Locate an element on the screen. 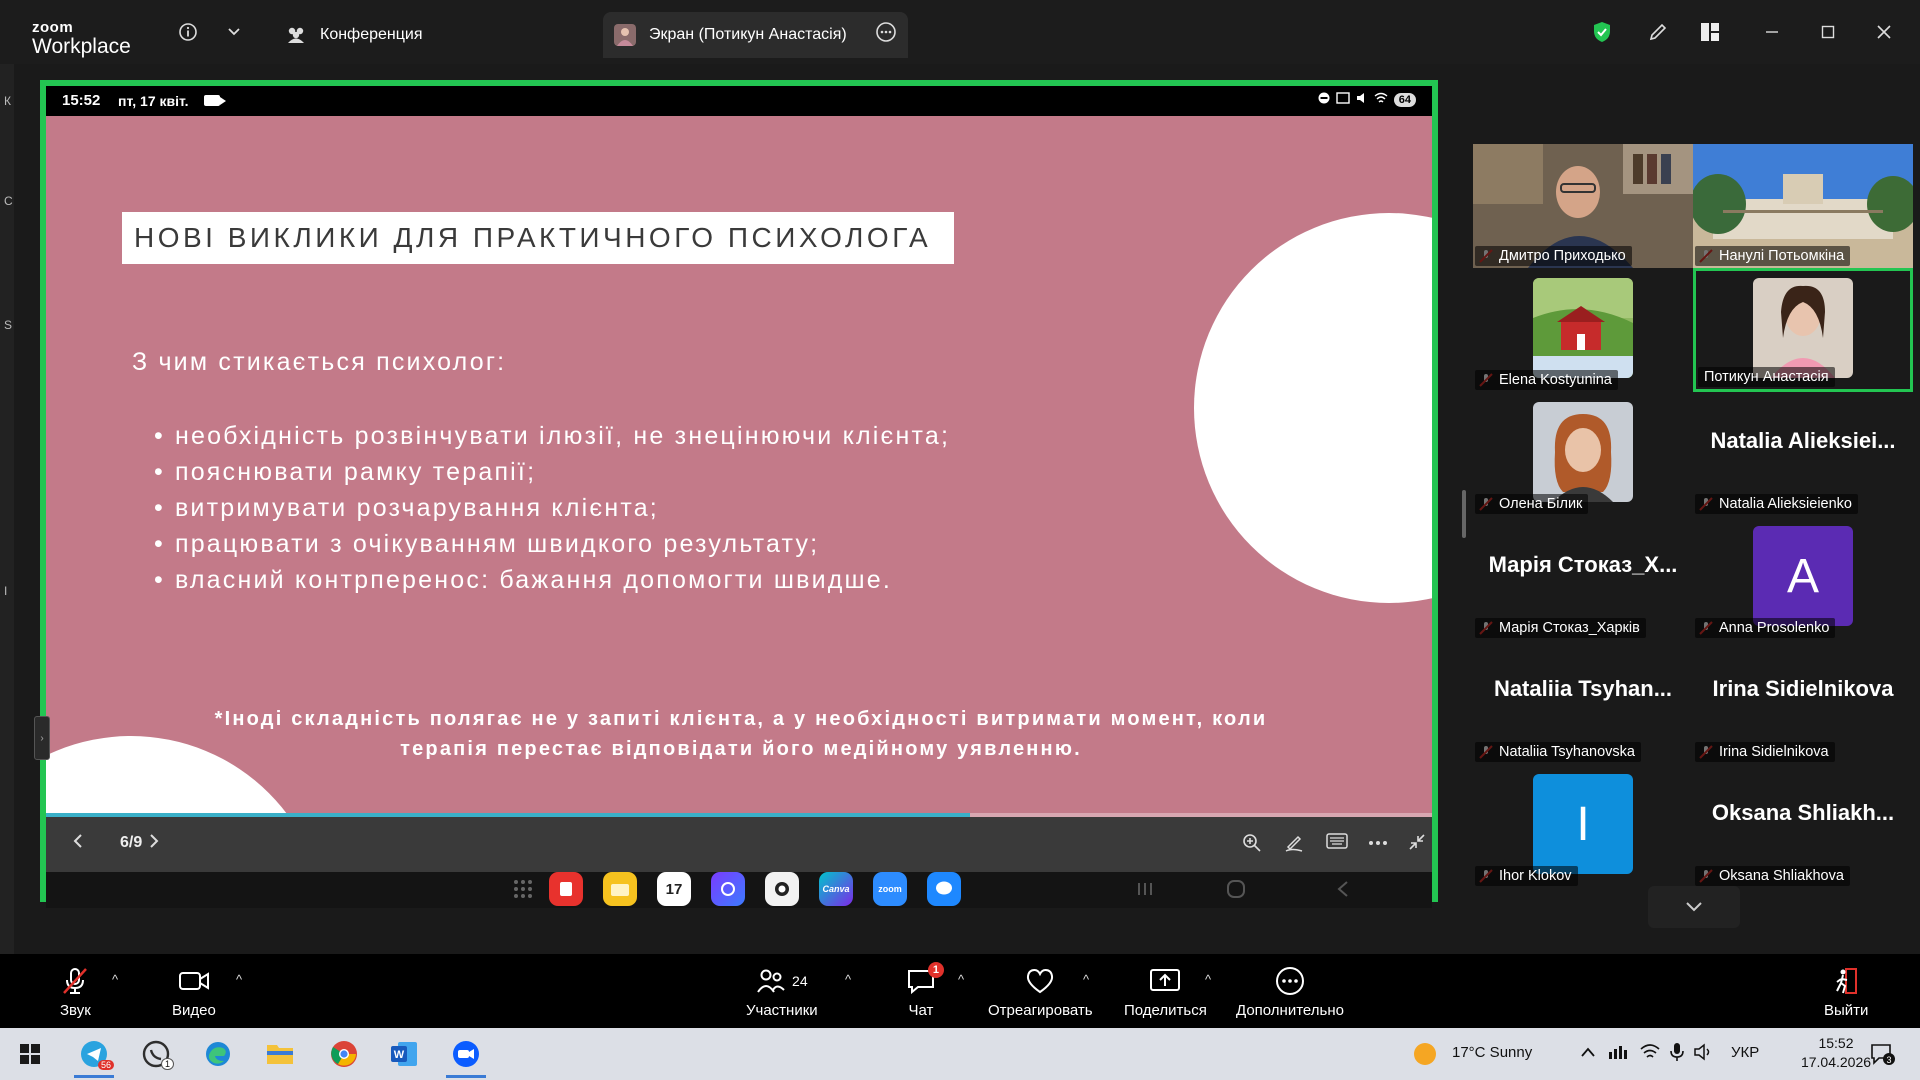  participant-tile: Irina Sidielnikova Irina Sidielnikova is located at coordinates (1803, 702).